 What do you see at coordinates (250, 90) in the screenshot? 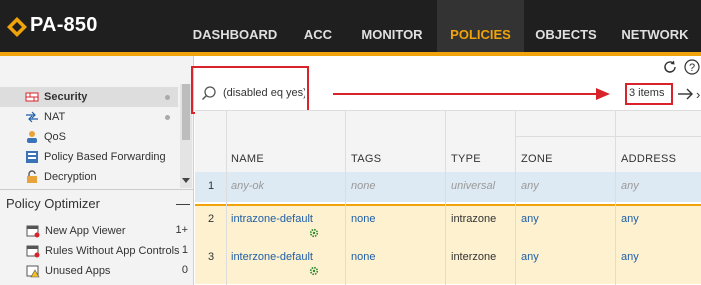
I see `annotation-box-filter` at bounding box center [250, 90].